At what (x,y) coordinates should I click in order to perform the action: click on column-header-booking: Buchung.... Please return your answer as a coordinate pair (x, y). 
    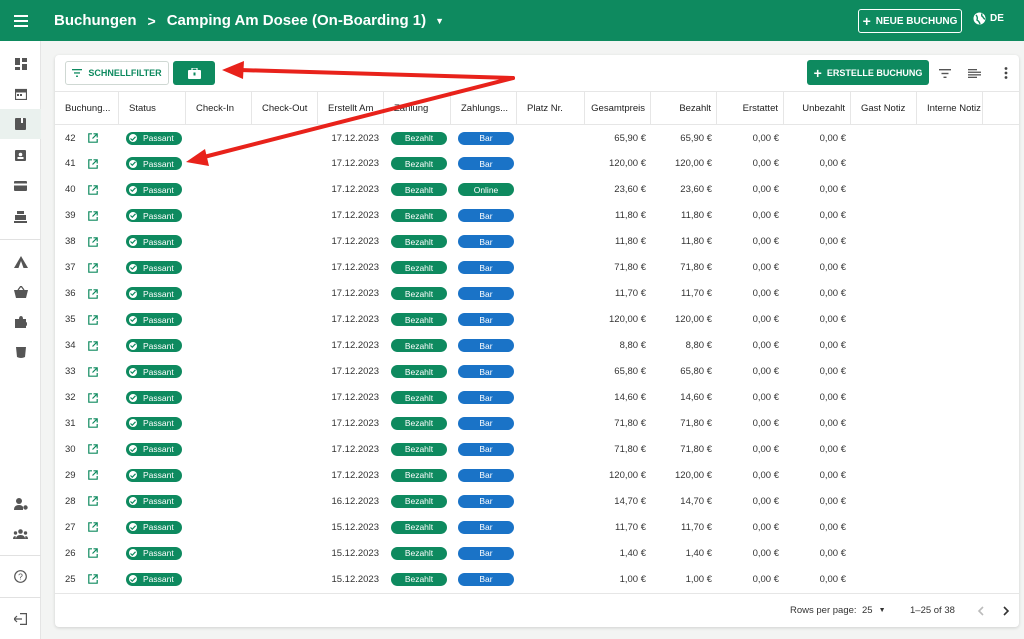
    Looking at the image, I should click on (87, 108).